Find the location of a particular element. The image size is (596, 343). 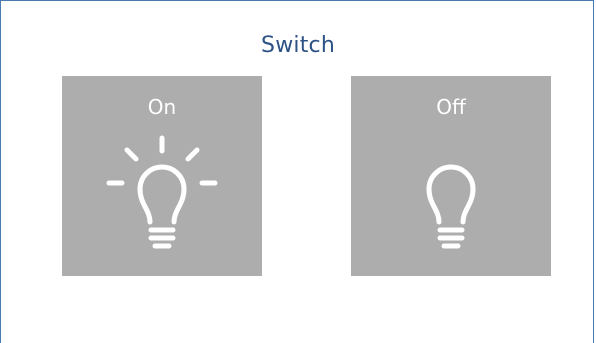

panel-title: Switch is located at coordinates (298, 45).